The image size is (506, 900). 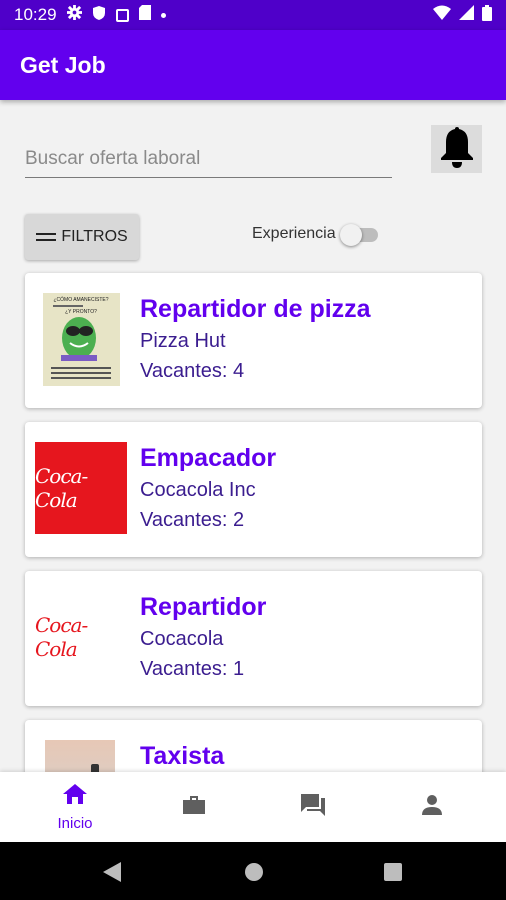 What do you see at coordinates (80, 299) in the screenshot?
I see `meme-top-text: ¿CÓMO AMANECISTE?` at bounding box center [80, 299].